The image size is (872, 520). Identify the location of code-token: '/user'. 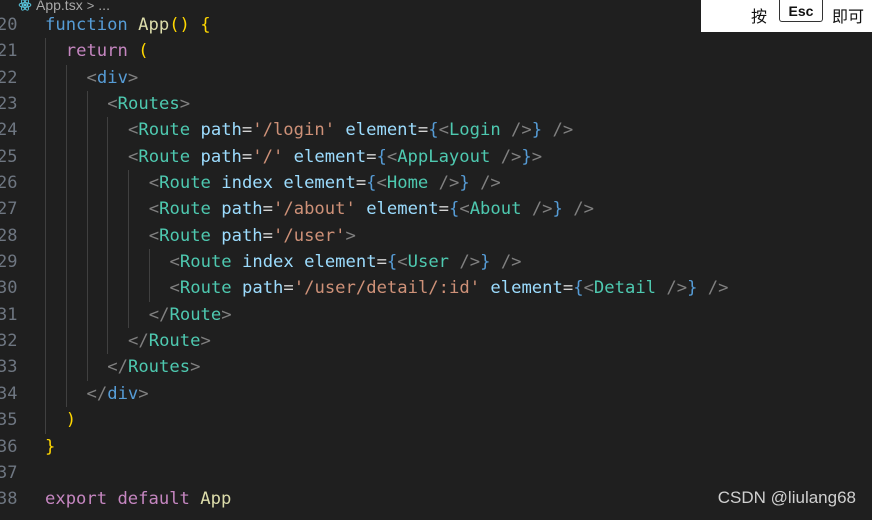
(309, 235).